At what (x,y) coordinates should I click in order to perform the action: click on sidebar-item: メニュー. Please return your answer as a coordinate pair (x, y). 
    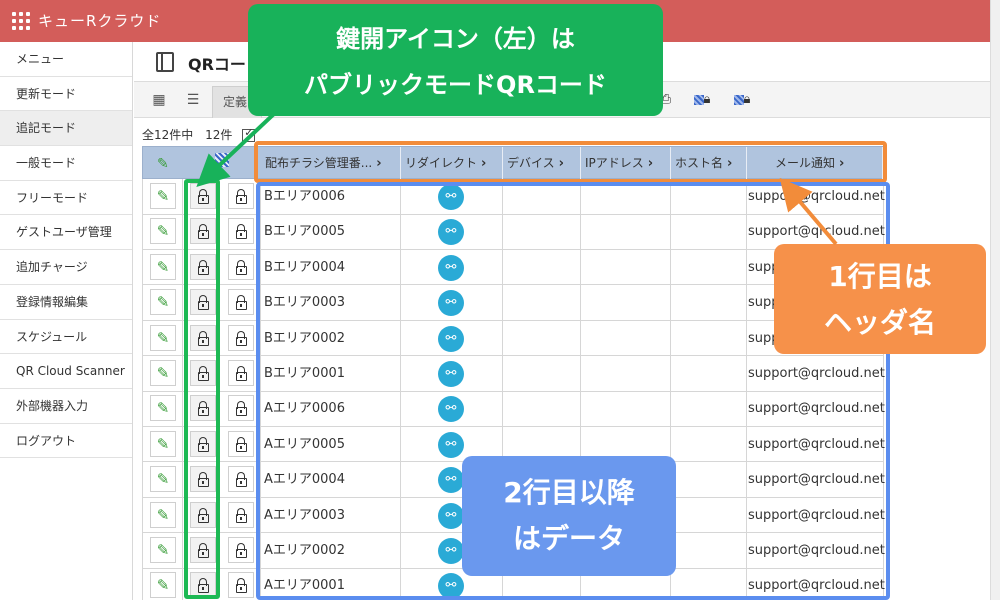
    Looking at the image, I should click on (66, 59).